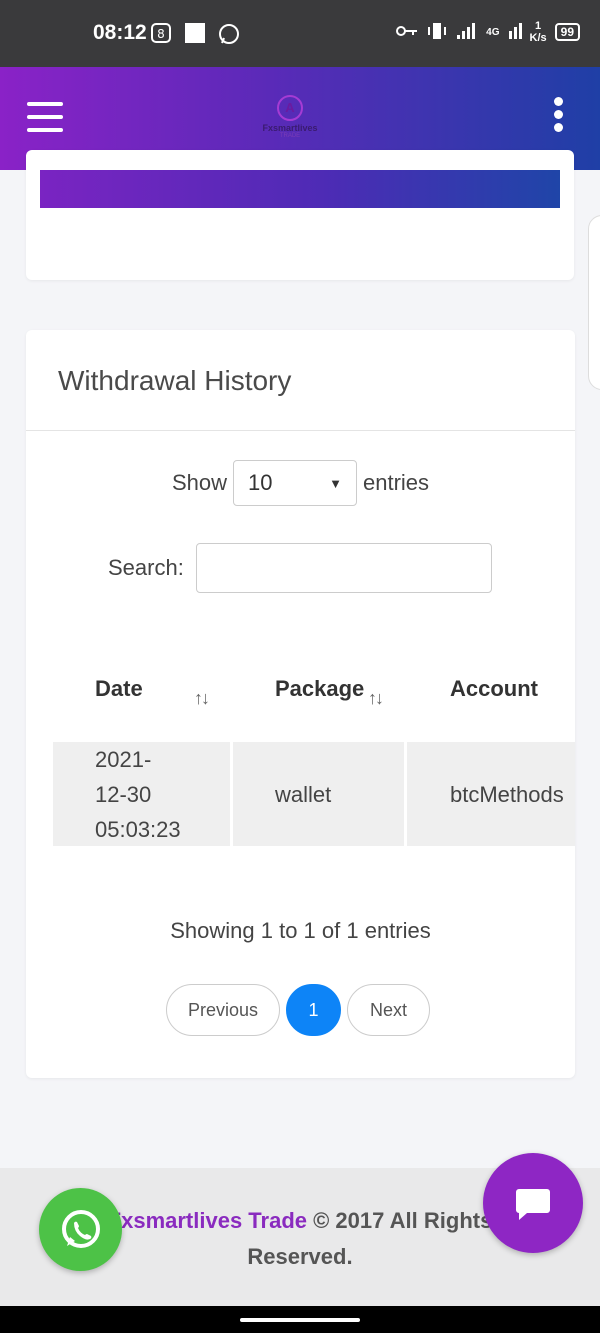  What do you see at coordinates (437, 32) in the screenshot?
I see `vibrate-icon` at bounding box center [437, 32].